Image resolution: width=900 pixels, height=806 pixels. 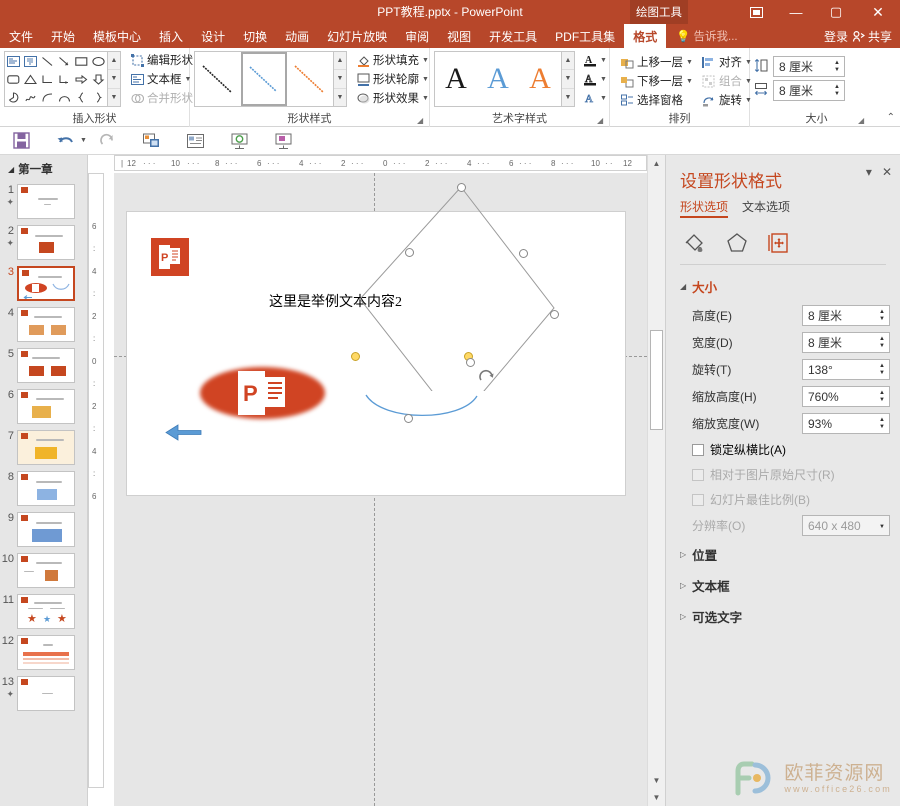 I want to click on wordart-style-blue: A, so click(x=498, y=79).